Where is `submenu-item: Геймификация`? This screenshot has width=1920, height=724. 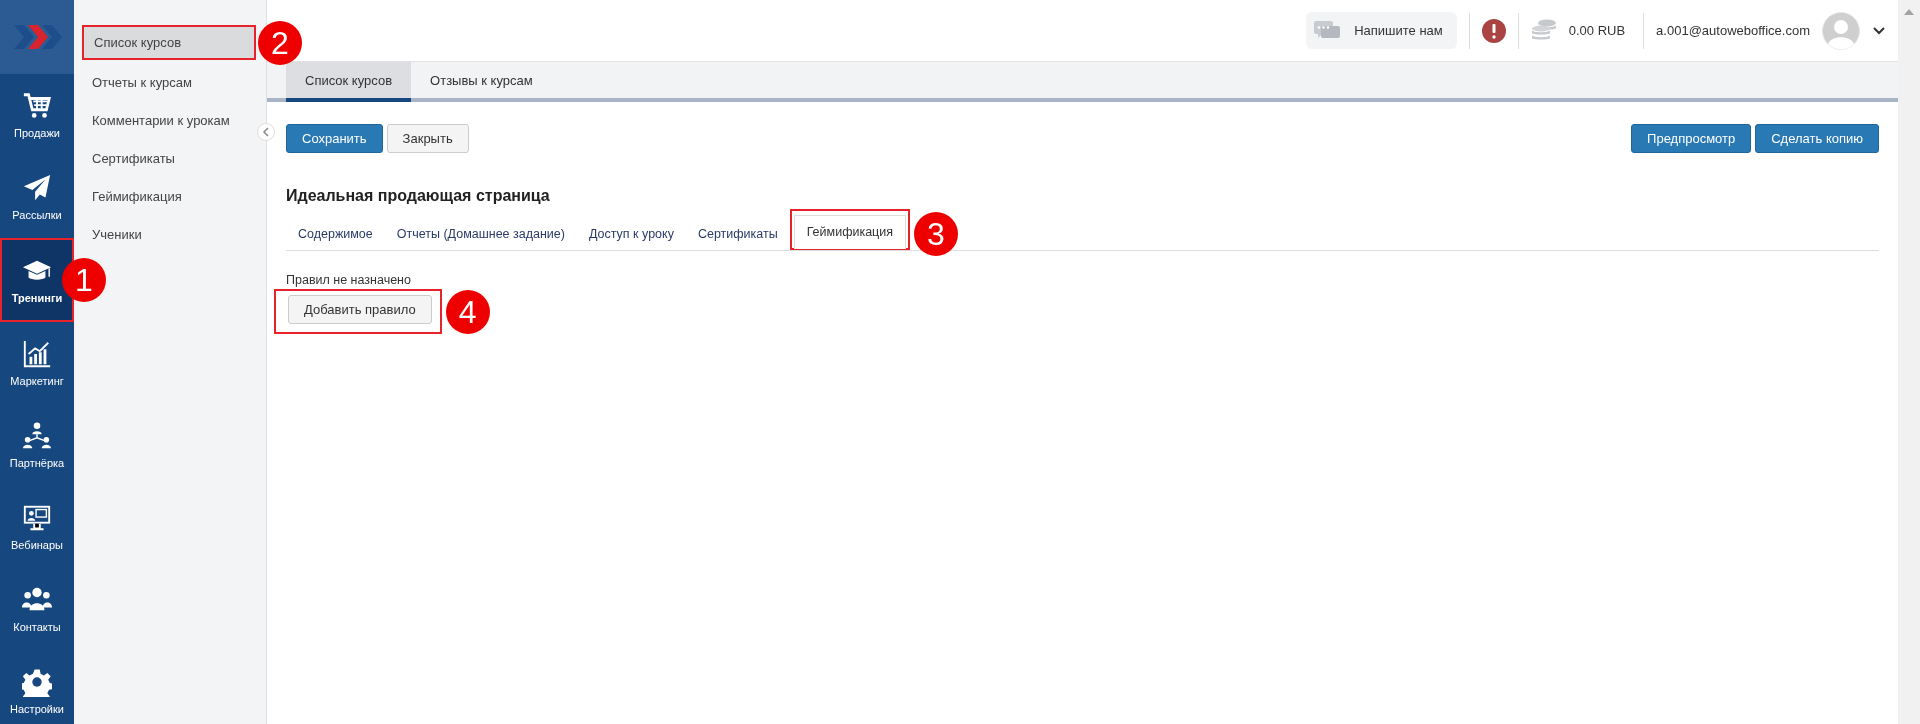 submenu-item: Геймификация is located at coordinates (169, 196).